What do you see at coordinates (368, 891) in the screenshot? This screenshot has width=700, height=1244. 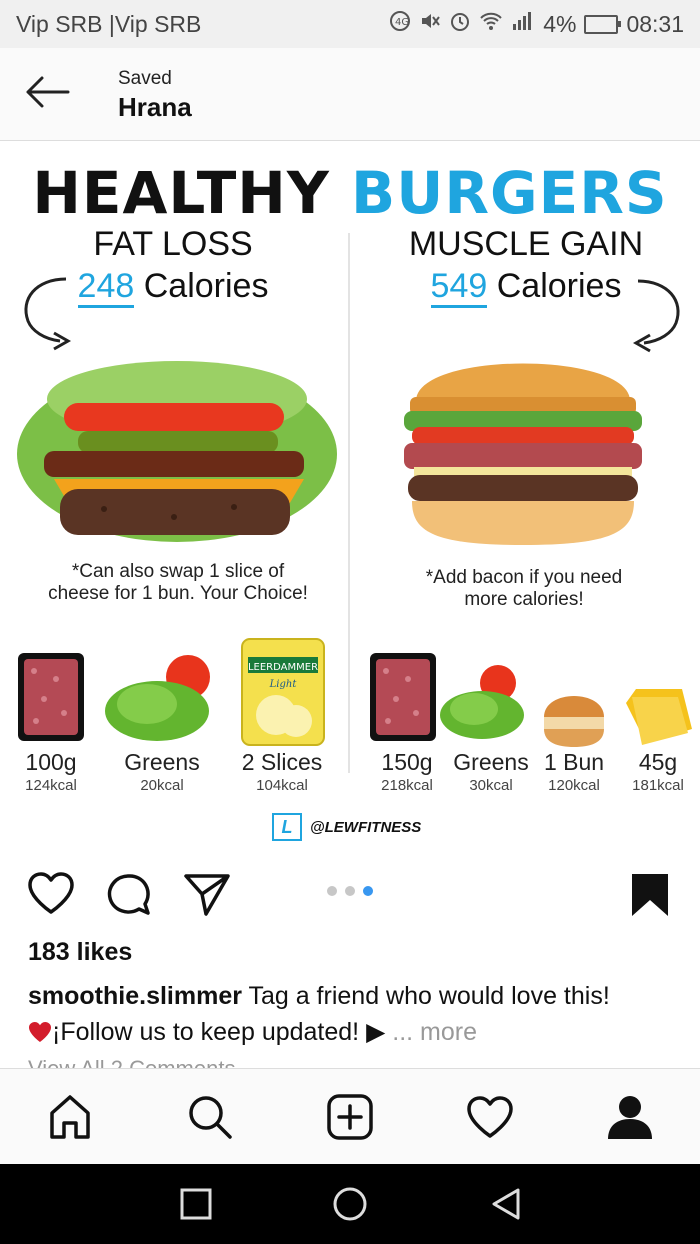 I see `carousel-dot-active` at bounding box center [368, 891].